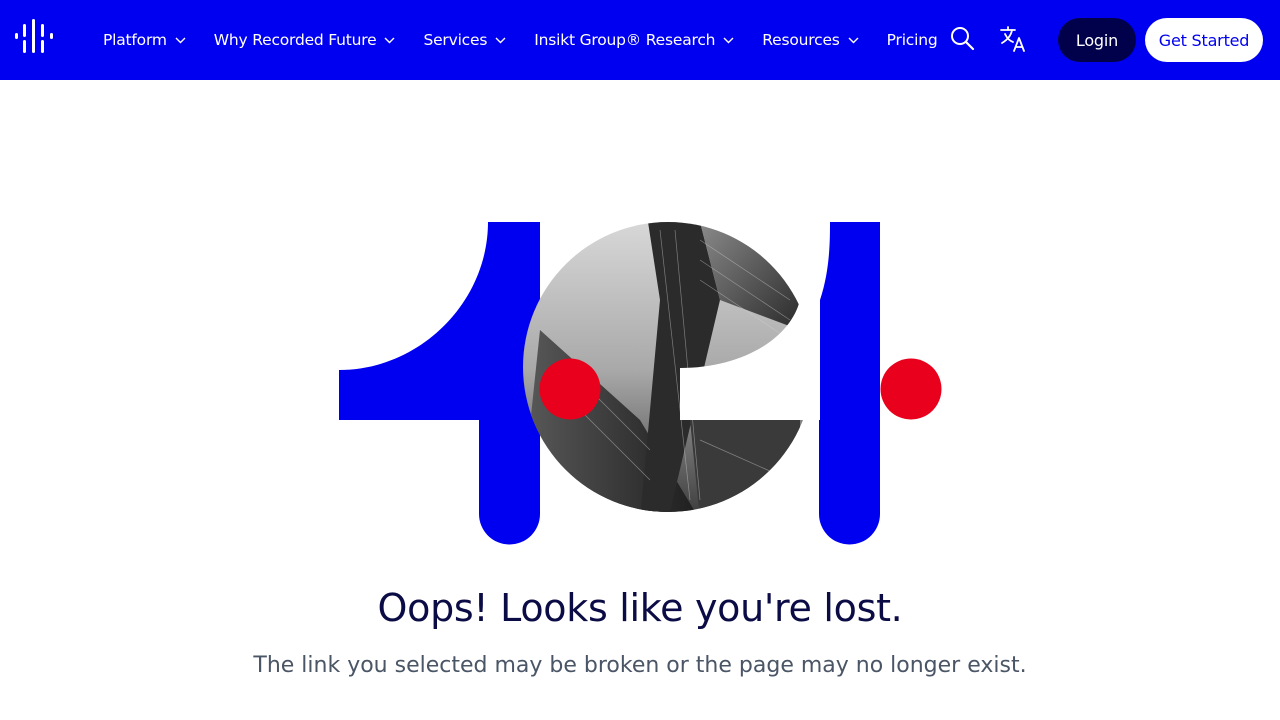 This screenshot has height=720, width=1280. What do you see at coordinates (439, 383) in the screenshot?
I see `digit-four-left` at bounding box center [439, 383].